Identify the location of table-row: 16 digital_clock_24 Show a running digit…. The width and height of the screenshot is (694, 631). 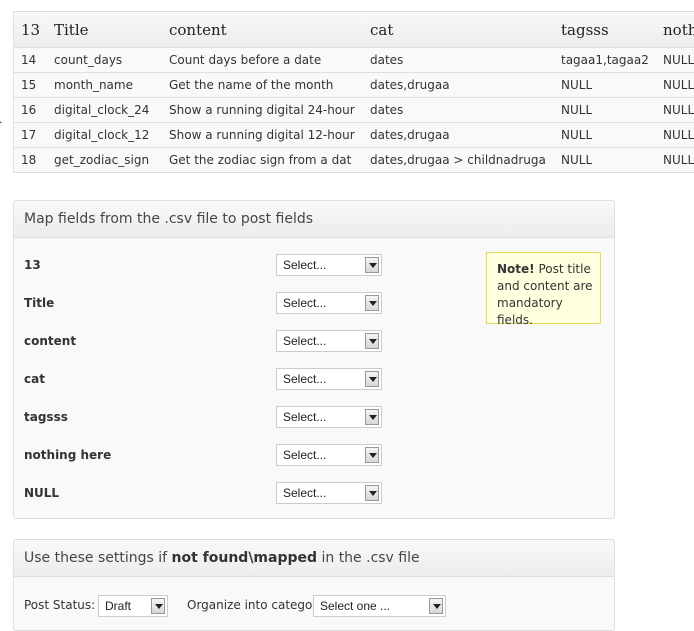
(354, 110).